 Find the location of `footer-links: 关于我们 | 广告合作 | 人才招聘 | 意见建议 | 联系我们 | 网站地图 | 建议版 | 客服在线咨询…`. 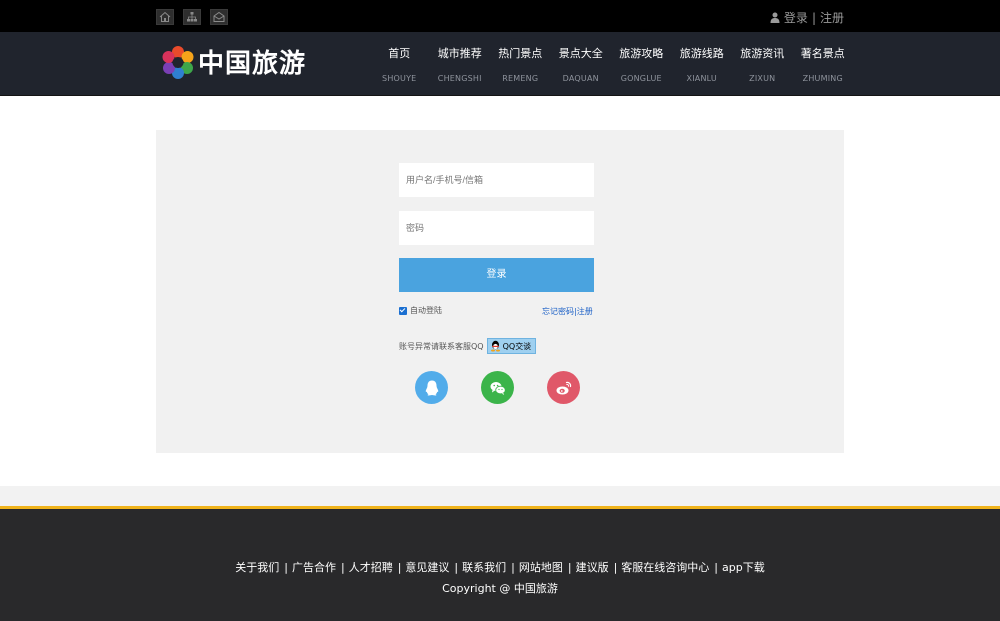

footer-links: 关于我们 | 广告合作 | 人才招聘 | 意见建议 | 联系我们 | 网站地图 | 建议版 | 客服在线咨询… is located at coordinates (500, 567).